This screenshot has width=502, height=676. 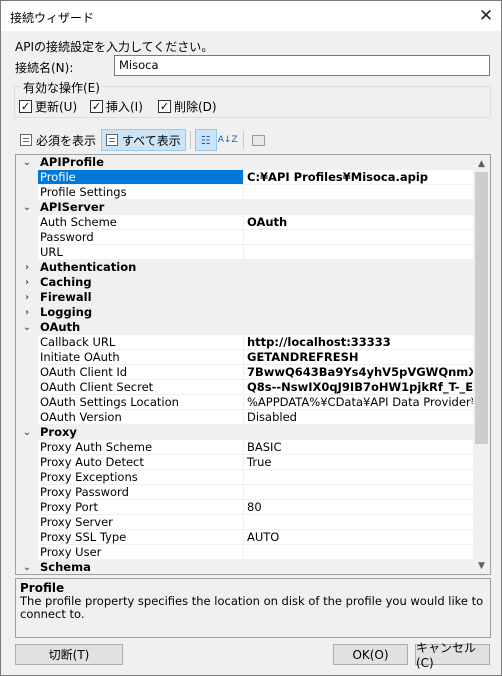 I want to click on property-name: URL, so click(x=141, y=252).